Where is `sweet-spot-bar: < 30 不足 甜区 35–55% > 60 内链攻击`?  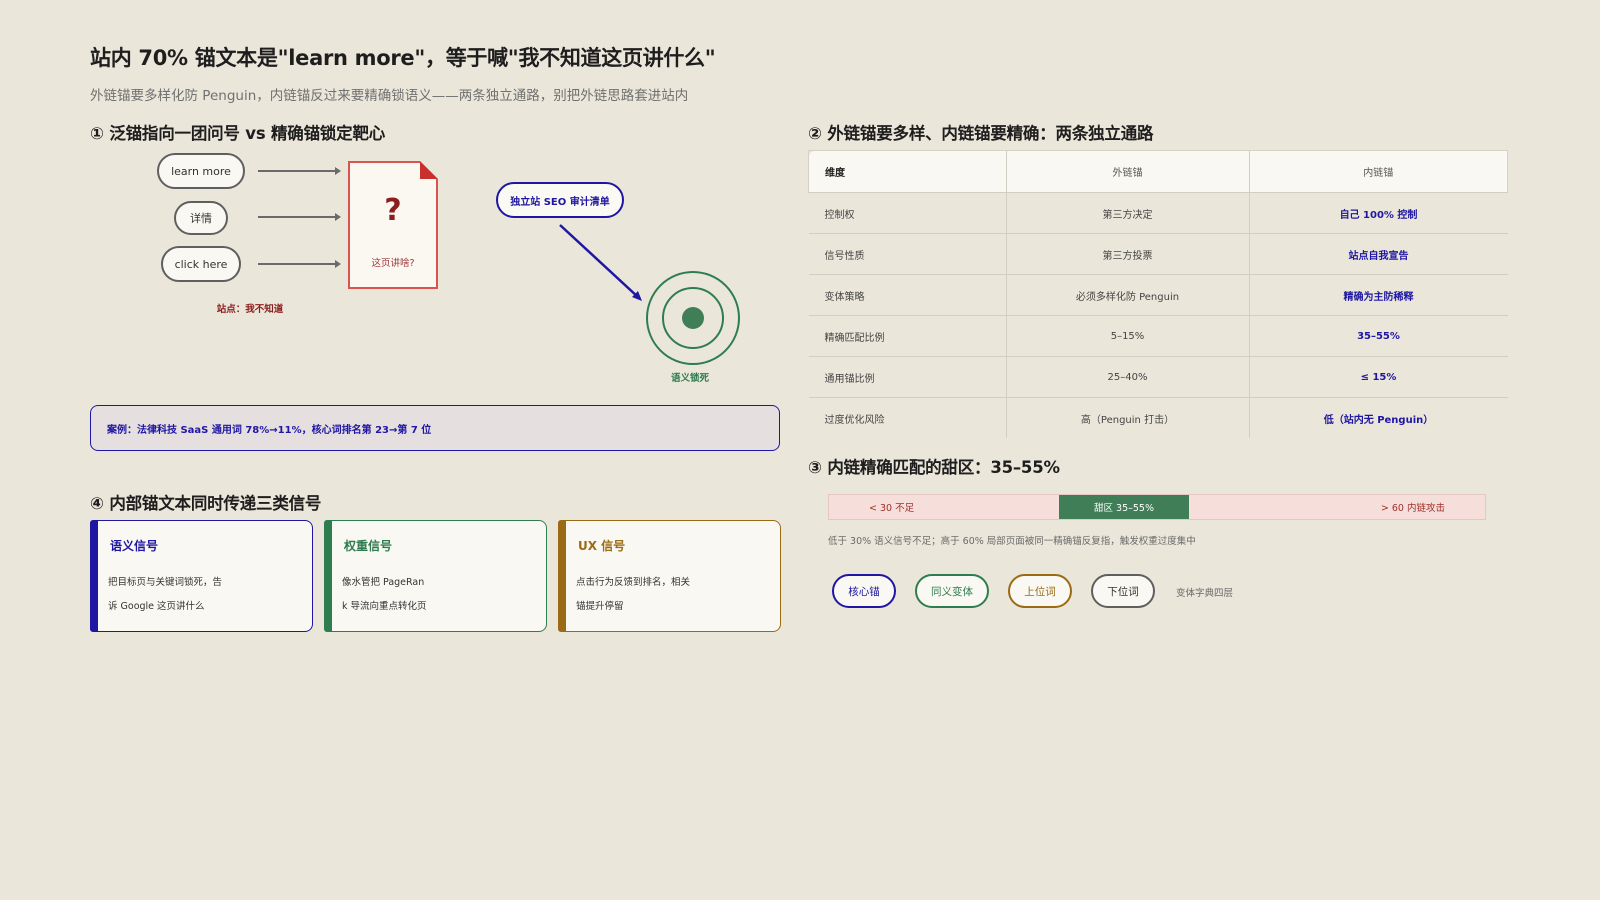
sweet-spot-bar: < 30 不足 甜区 35–55% > 60 内链攻击 is located at coordinates (1157, 507).